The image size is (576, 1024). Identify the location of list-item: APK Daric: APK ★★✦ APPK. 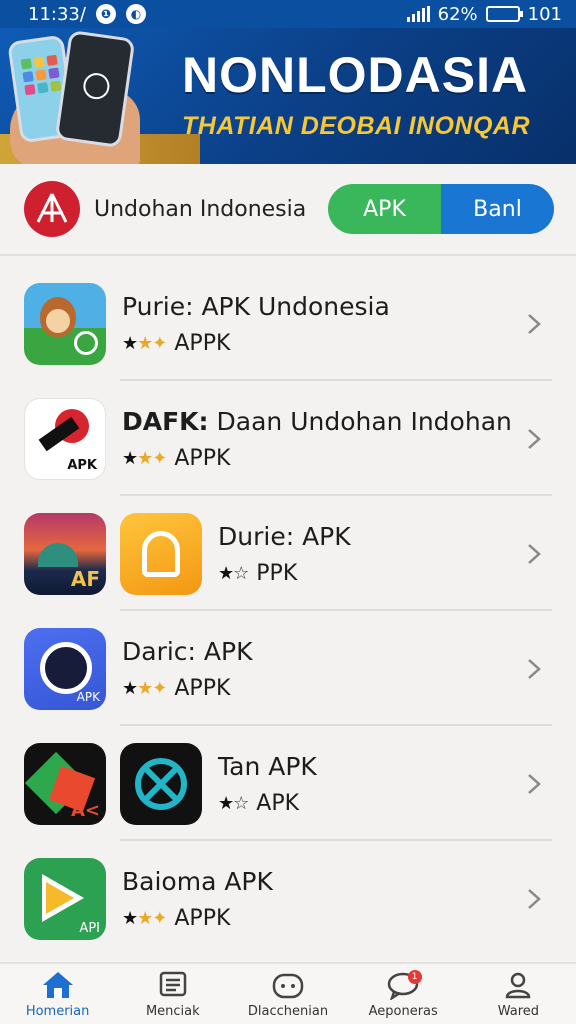
(288, 668).